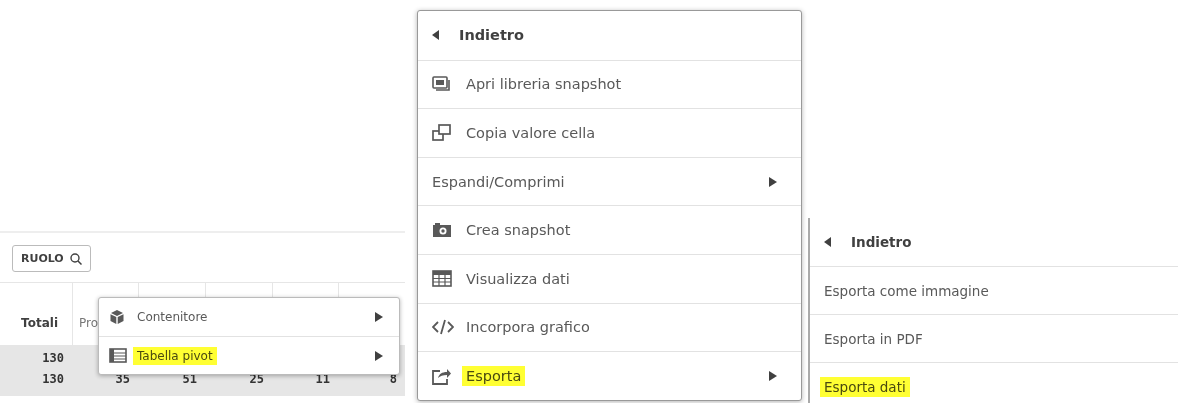 This screenshot has width=1178, height=403. What do you see at coordinates (609, 181) in the screenshot?
I see `menu-item: Espandi/Comprimi` at bounding box center [609, 181].